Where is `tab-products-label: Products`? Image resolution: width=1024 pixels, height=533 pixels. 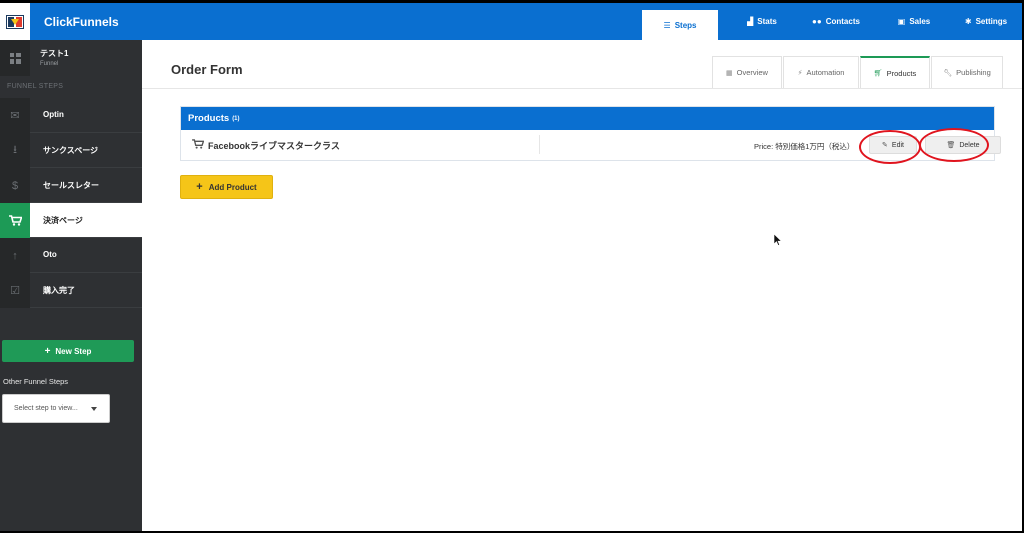 tab-products-label: Products is located at coordinates (901, 73).